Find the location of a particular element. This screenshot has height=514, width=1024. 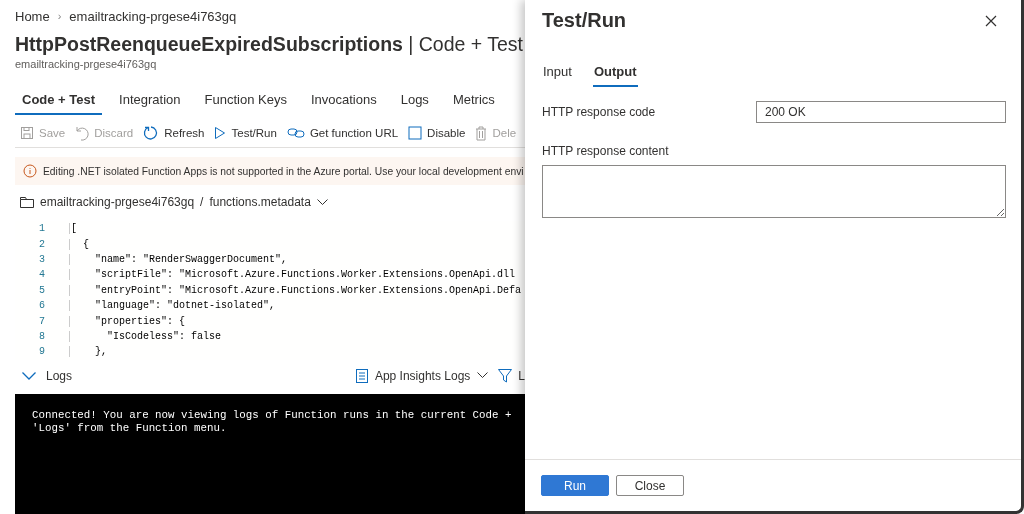

response-content-field is located at coordinates (774, 191).